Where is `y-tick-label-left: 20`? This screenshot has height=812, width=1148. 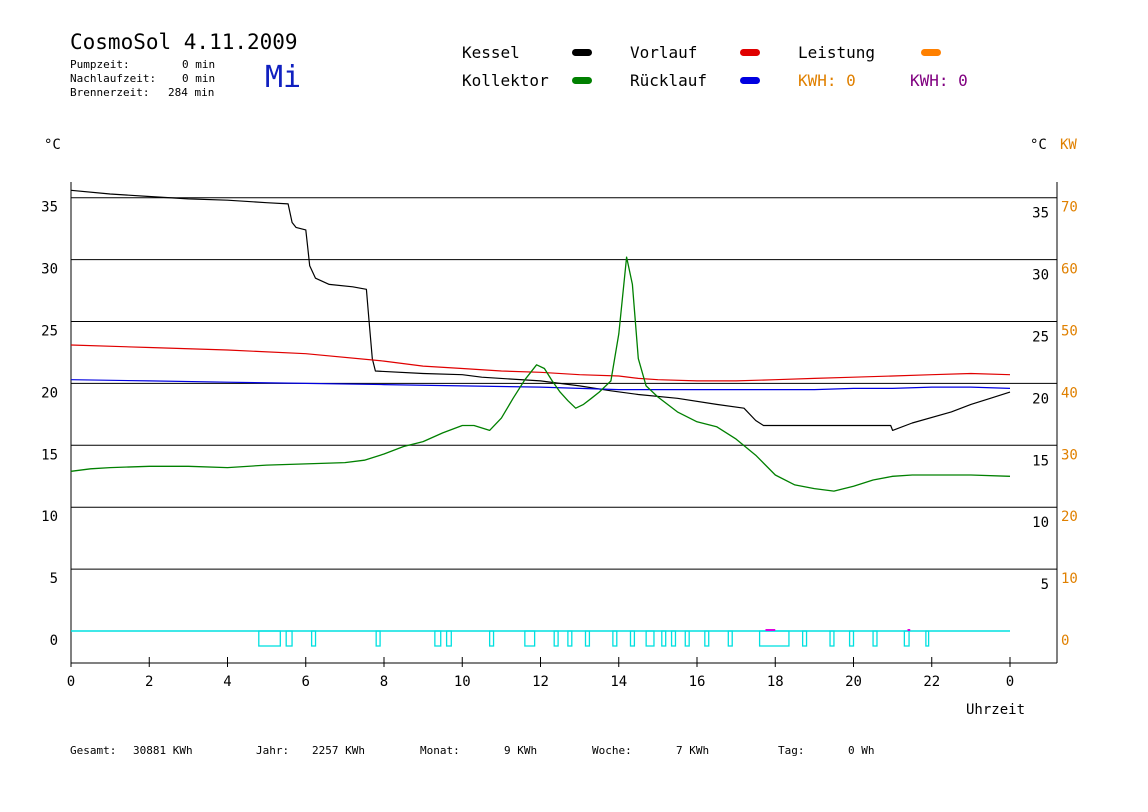 y-tick-label-left: 20 is located at coordinates (49, 393).